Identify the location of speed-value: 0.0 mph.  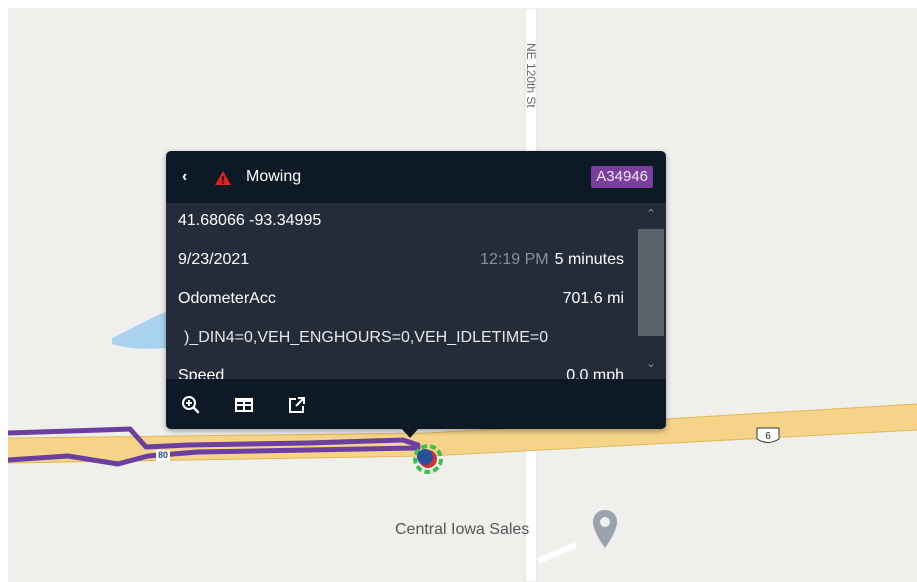
(595, 373).